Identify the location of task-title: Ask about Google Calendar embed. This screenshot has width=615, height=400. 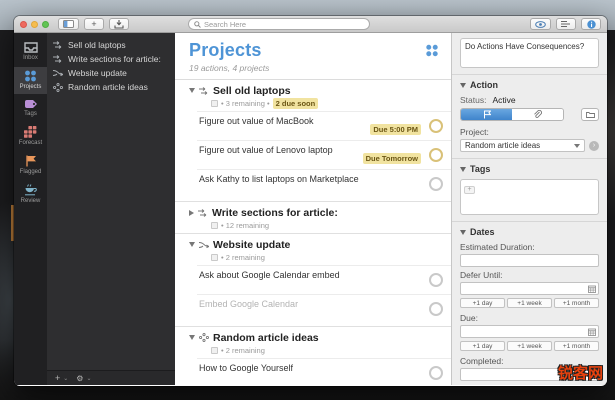
(269, 275).